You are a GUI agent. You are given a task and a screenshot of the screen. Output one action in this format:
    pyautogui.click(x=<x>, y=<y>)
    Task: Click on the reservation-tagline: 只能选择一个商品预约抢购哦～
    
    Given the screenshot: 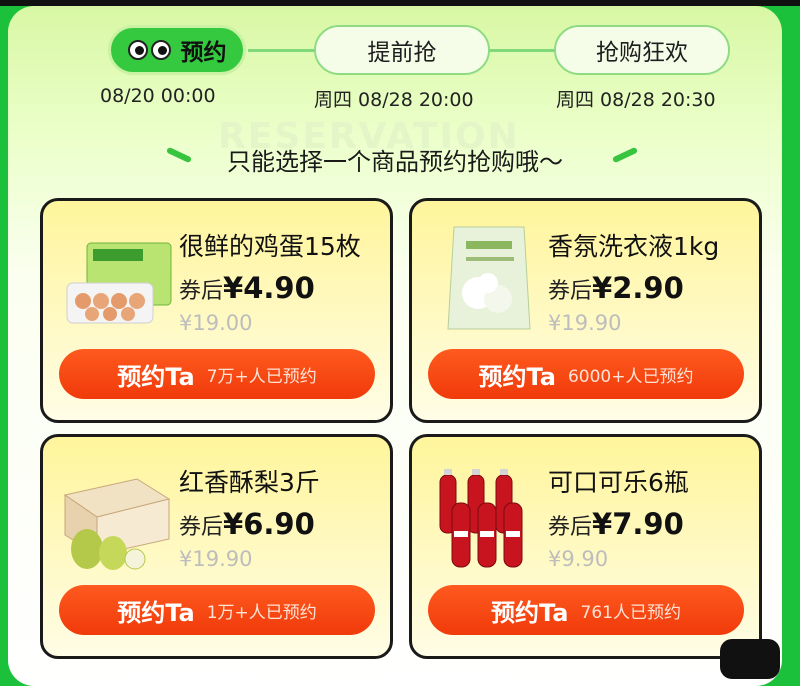 What is the action you would take?
    pyautogui.click(x=395, y=162)
    